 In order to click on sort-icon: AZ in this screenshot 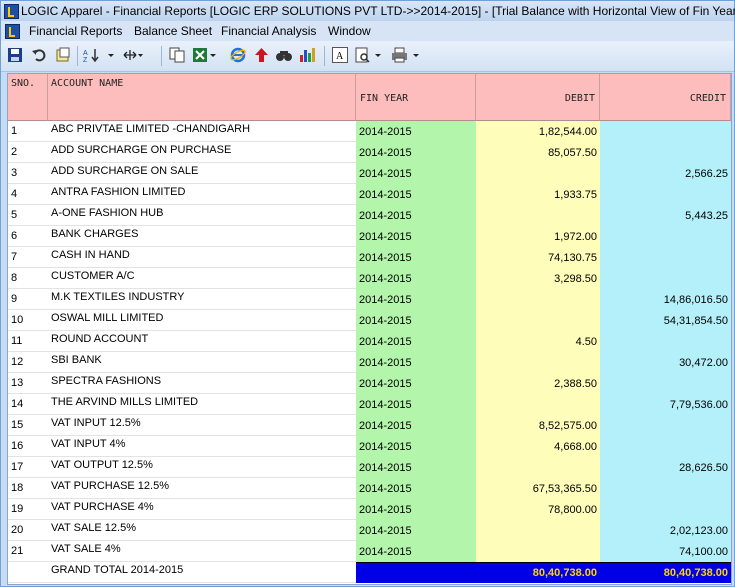, I will do `click(93, 56)`.